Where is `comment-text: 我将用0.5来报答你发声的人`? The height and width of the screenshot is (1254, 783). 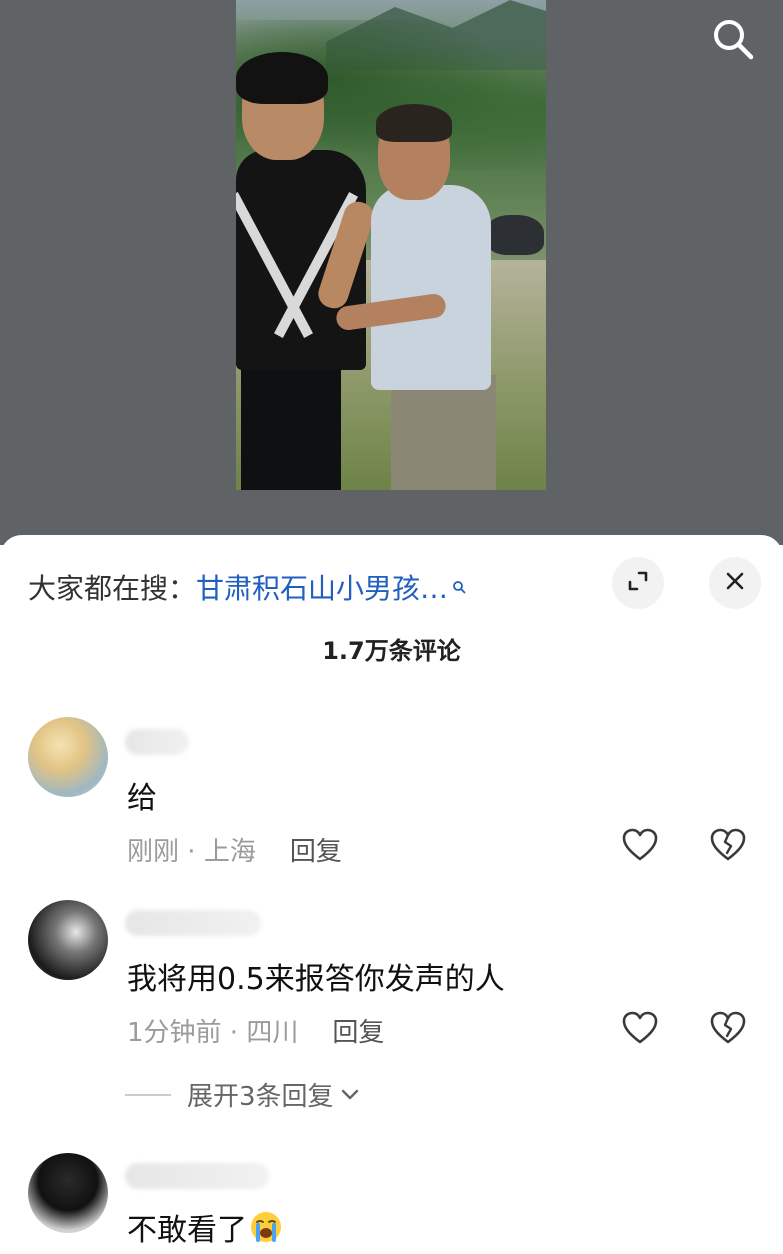 comment-text: 我将用0.5来报答你发声的人 is located at coordinates (316, 976).